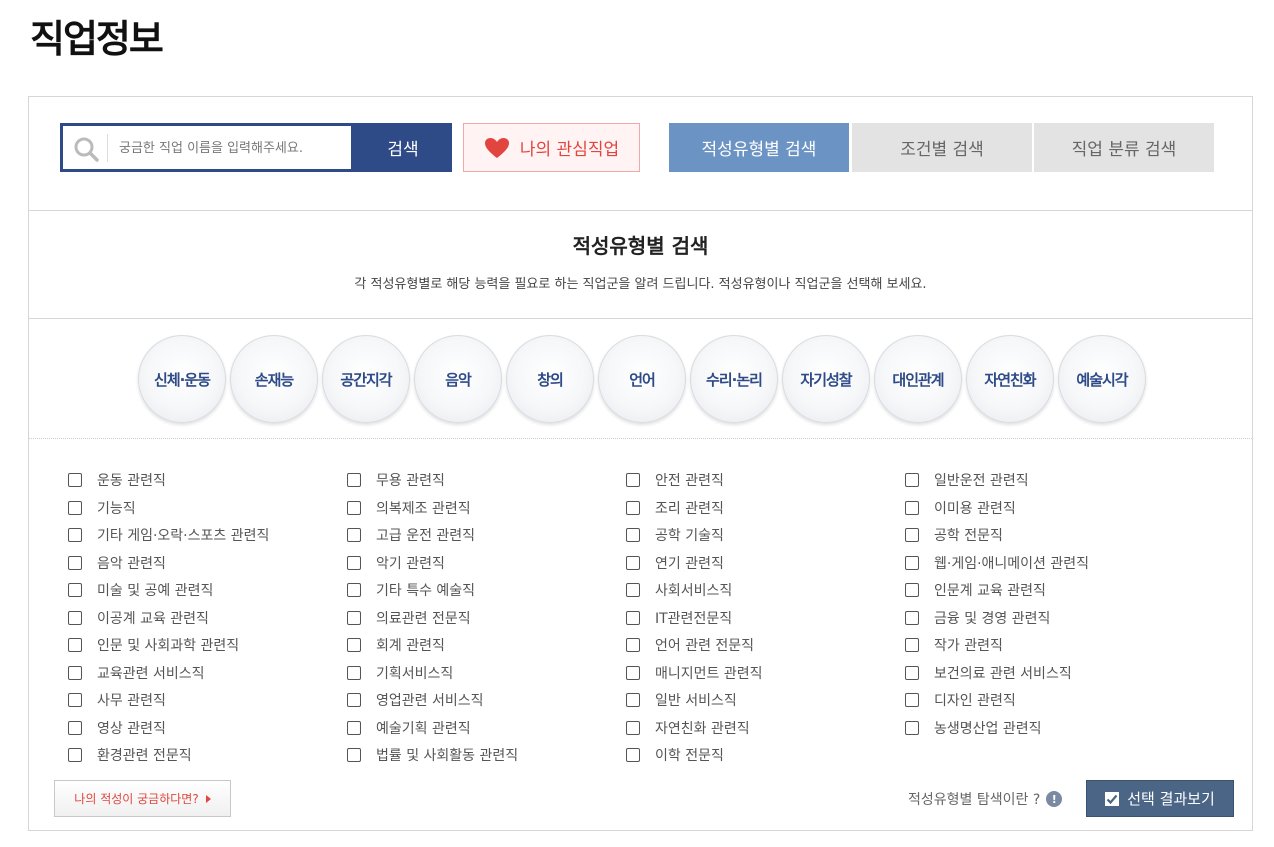 The height and width of the screenshot is (847, 1274). What do you see at coordinates (400, 673) in the screenshot?
I see `job-group-option: 기획서비스직` at bounding box center [400, 673].